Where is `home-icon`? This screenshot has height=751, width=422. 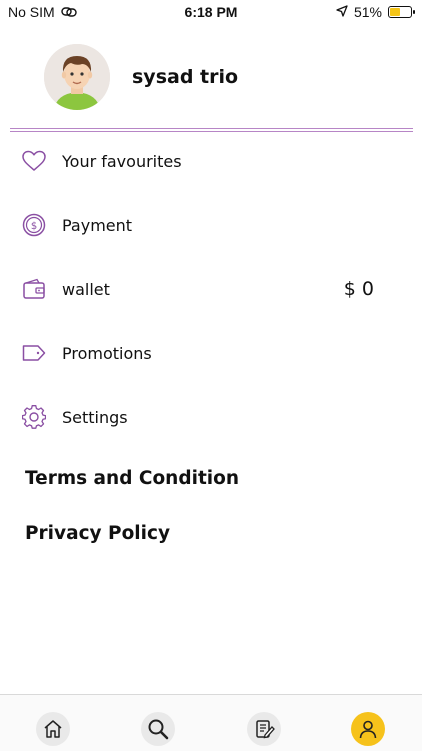 home-icon is located at coordinates (53, 729).